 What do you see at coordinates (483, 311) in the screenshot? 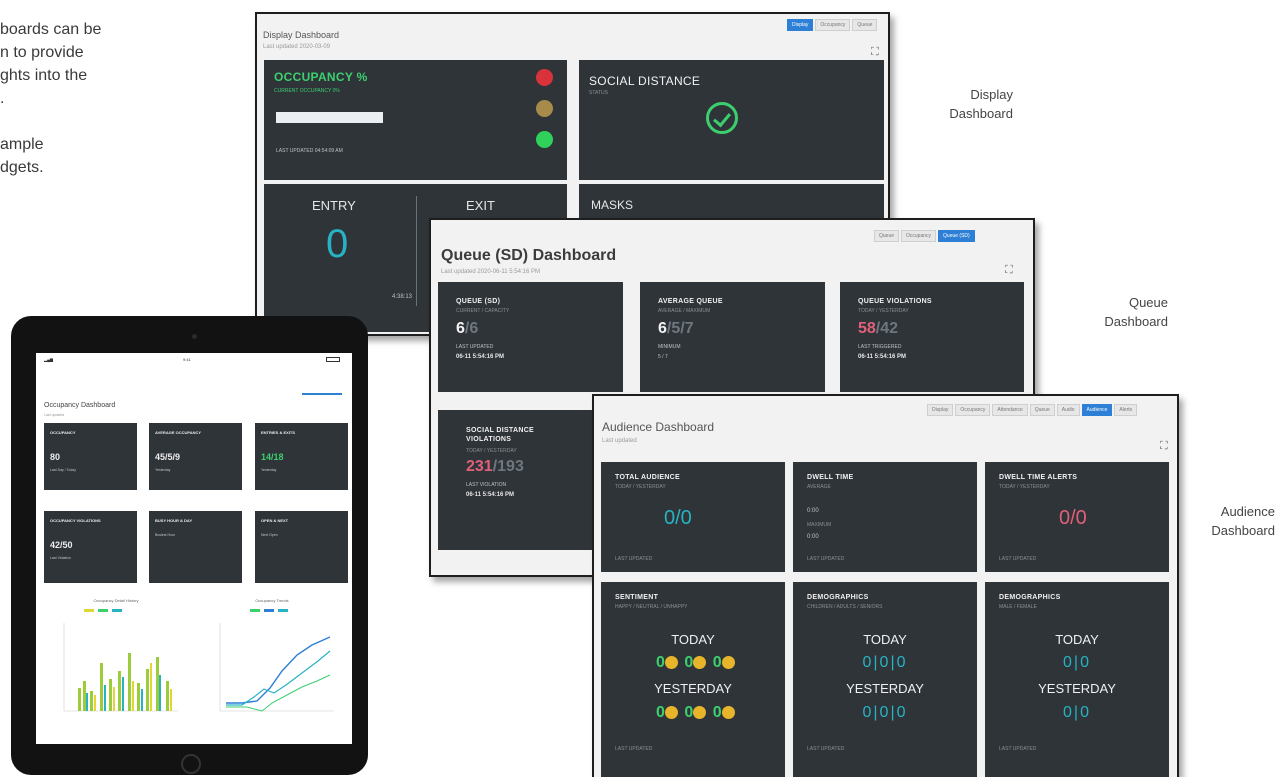
I see `card-subtitle: CURRENT / CAPACITY` at bounding box center [483, 311].